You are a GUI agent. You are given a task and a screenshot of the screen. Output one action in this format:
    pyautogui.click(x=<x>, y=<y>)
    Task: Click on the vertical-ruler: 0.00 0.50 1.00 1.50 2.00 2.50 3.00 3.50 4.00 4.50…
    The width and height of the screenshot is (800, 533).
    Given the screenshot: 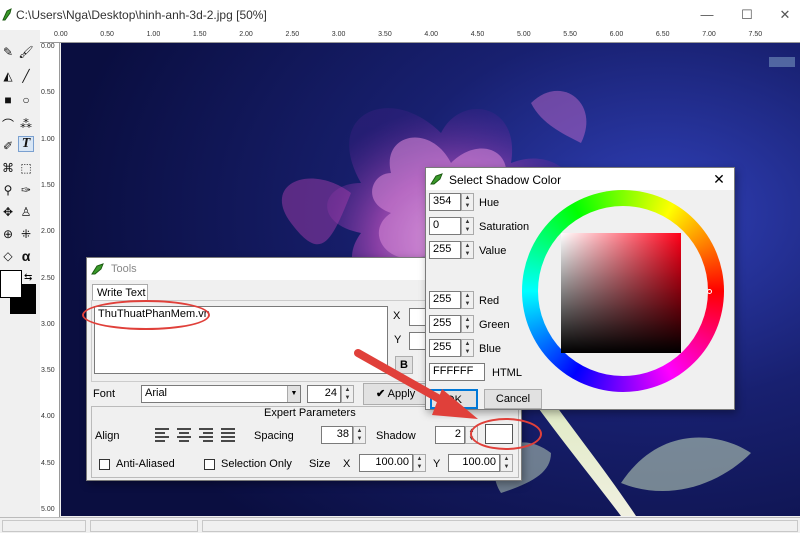 What is the action you would take?
    pyautogui.click(x=50, y=280)
    